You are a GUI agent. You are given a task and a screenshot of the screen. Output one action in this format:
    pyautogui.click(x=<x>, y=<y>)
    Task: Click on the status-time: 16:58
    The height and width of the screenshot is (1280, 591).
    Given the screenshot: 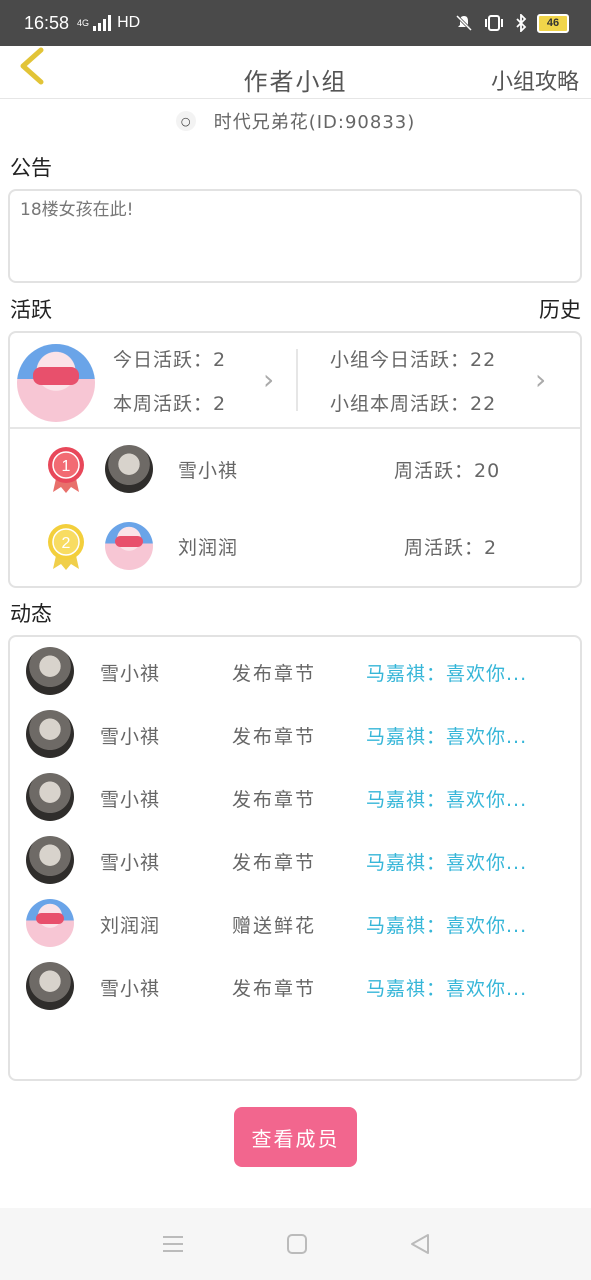 What is the action you would take?
    pyautogui.click(x=47, y=22)
    